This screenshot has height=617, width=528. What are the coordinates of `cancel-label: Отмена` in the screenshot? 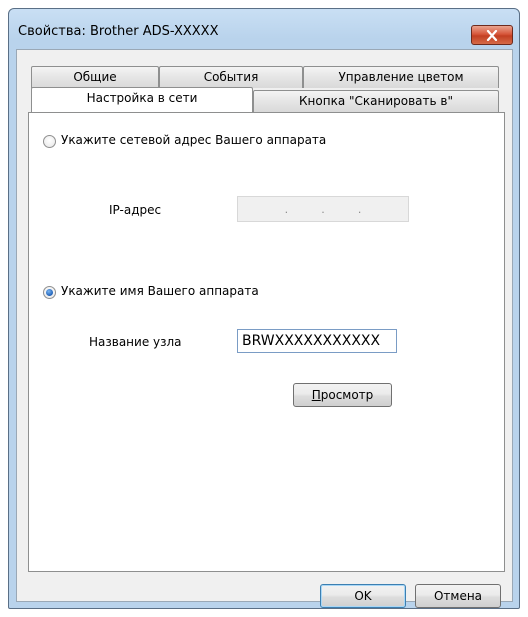 It's located at (458, 596).